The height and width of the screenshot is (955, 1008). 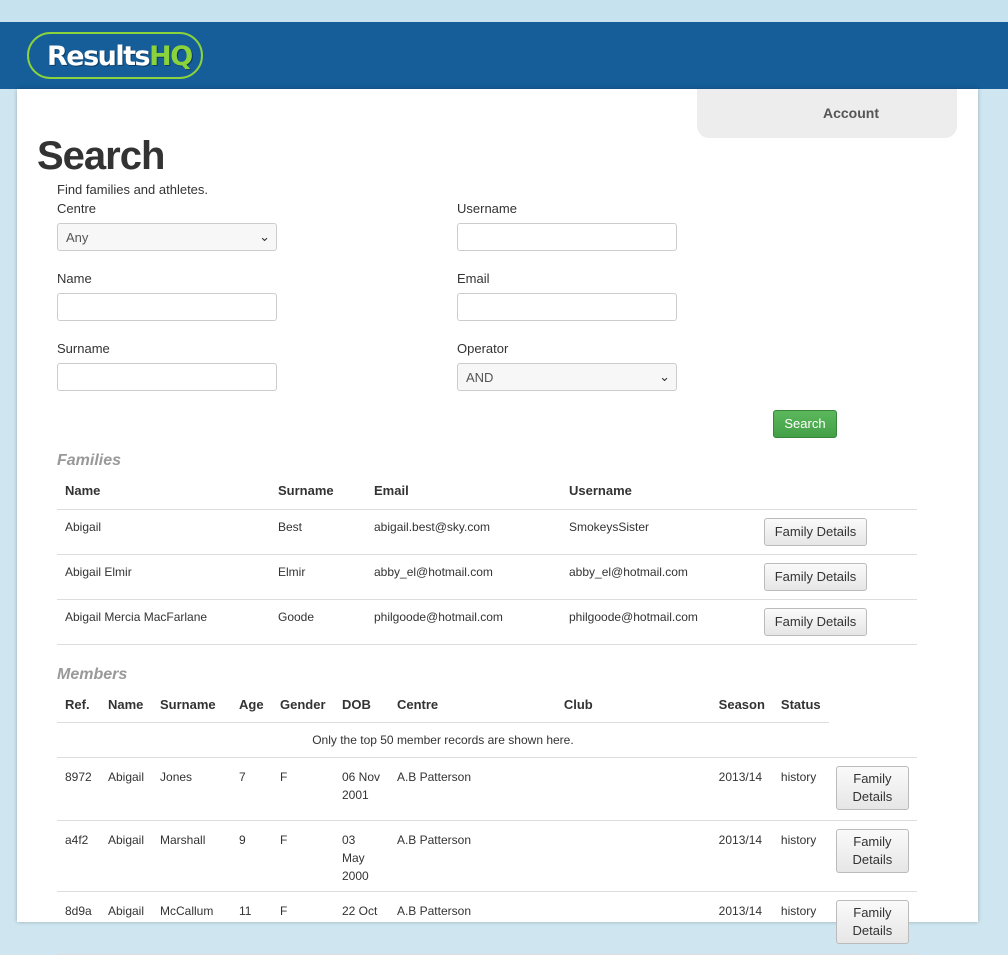 I want to click on families-heading: Families, so click(x=89, y=460).